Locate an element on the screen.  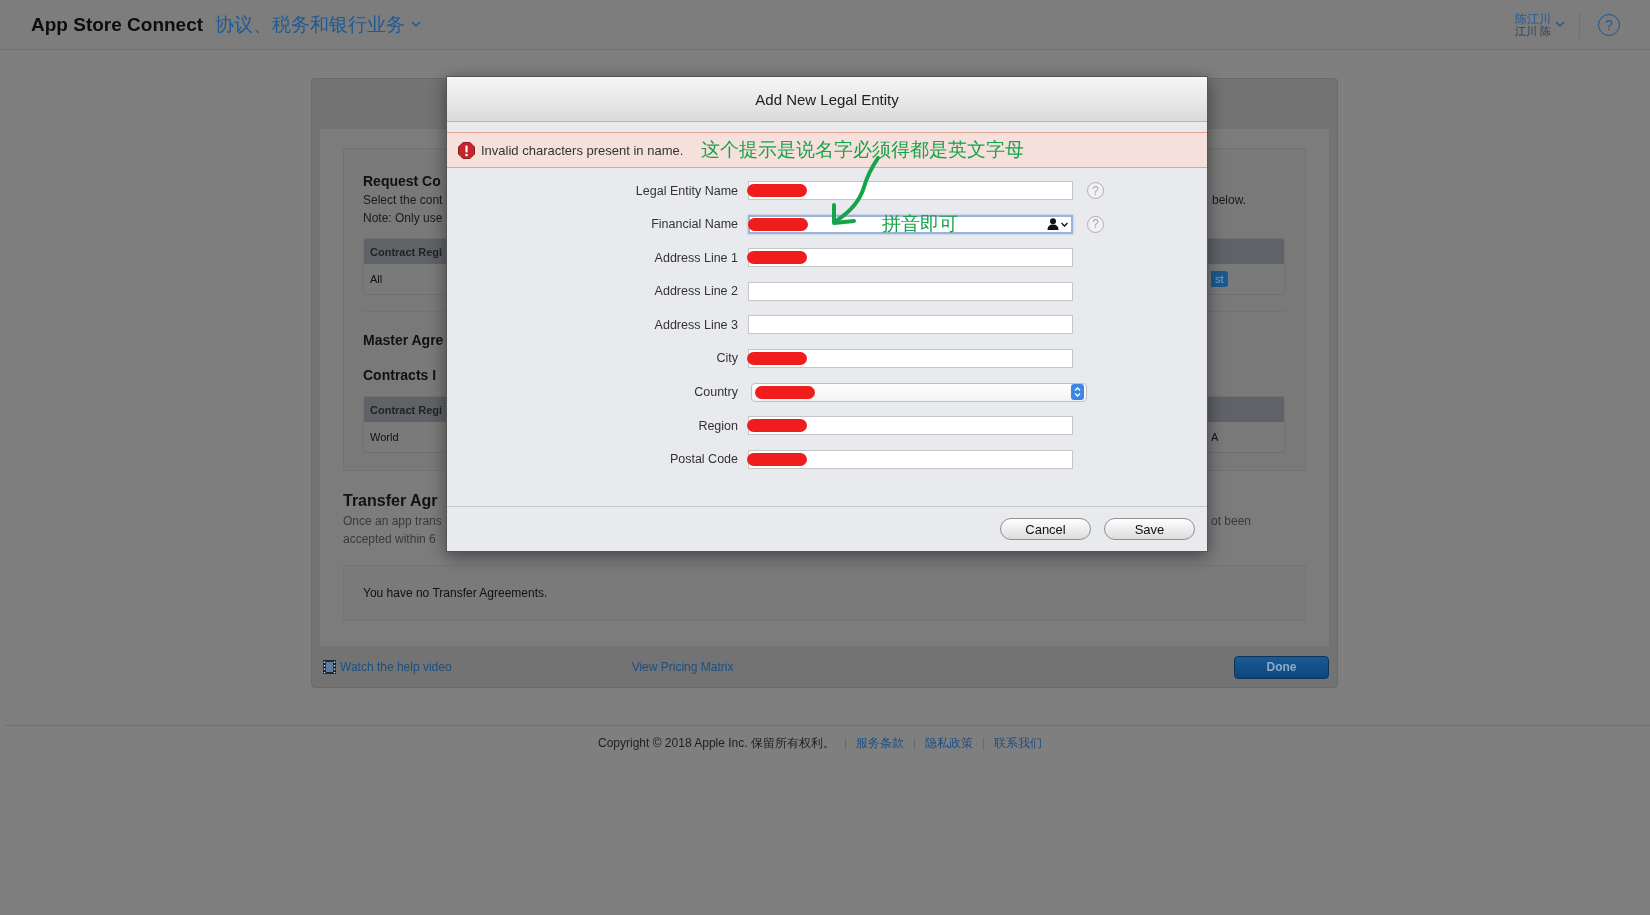
table-cell-text: World is located at coordinates (385, 437).